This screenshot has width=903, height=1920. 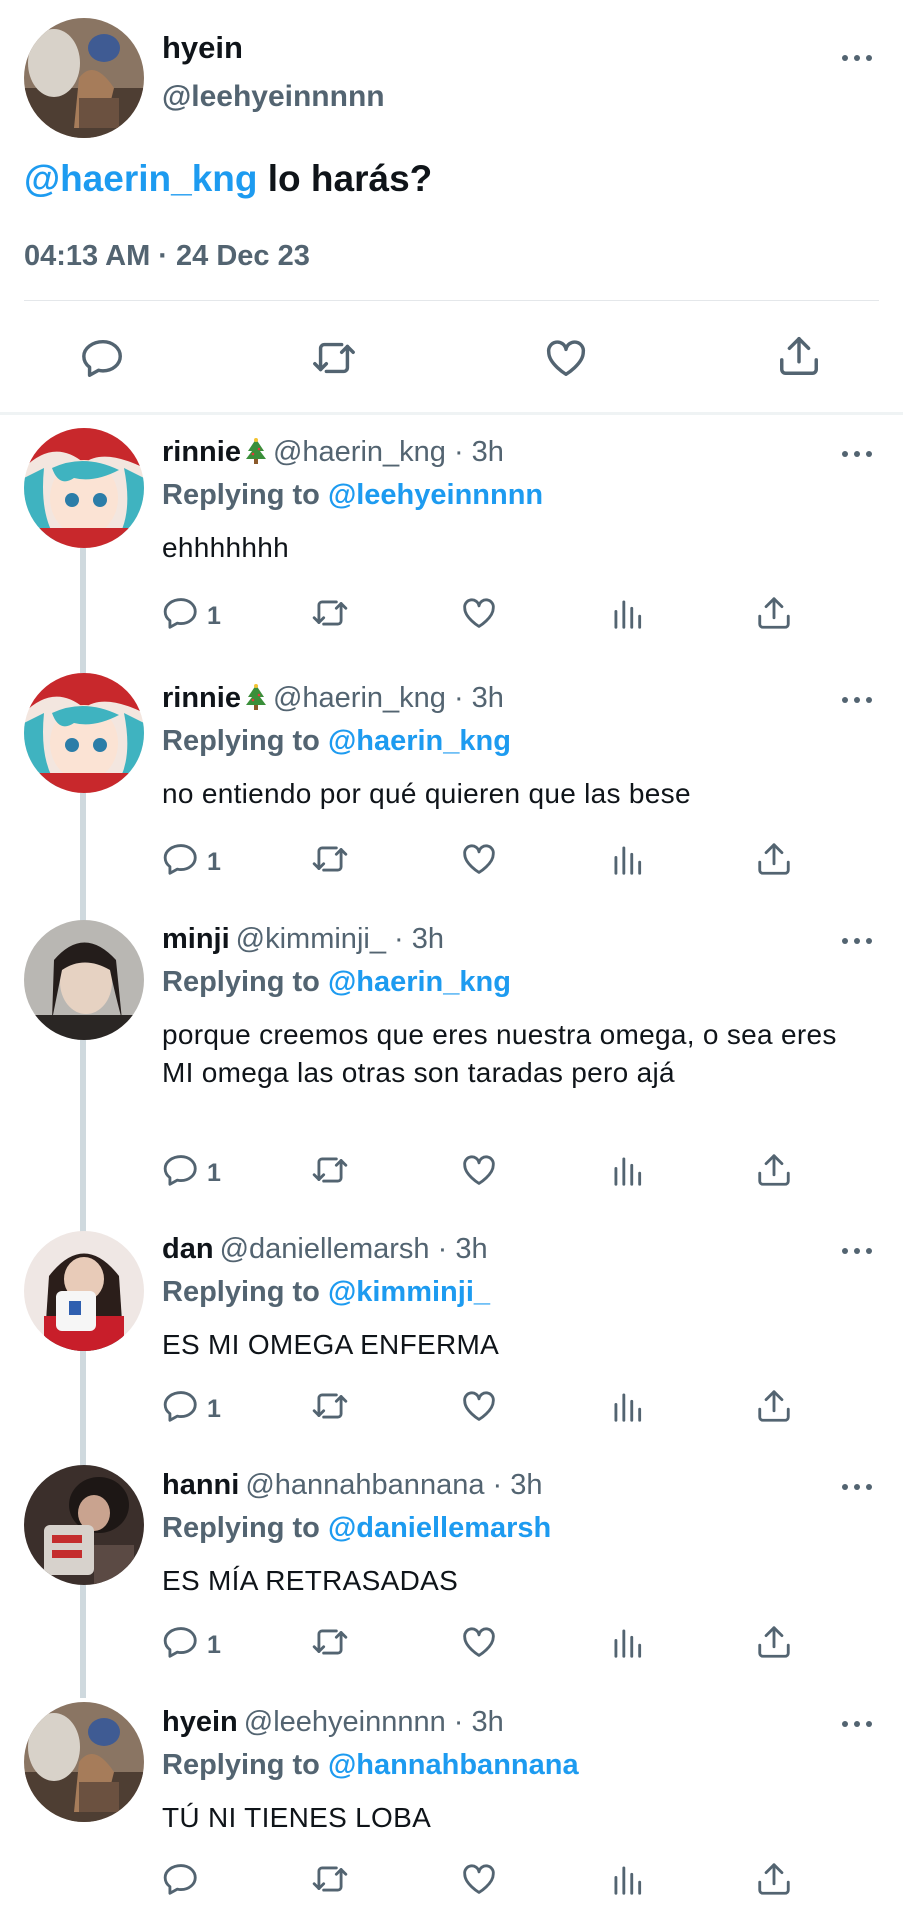 What do you see at coordinates (393, 1485) in the screenshot?
I see `reply-handle-time: @hannahbannana · 3h` at bounding box center [393, 1485].